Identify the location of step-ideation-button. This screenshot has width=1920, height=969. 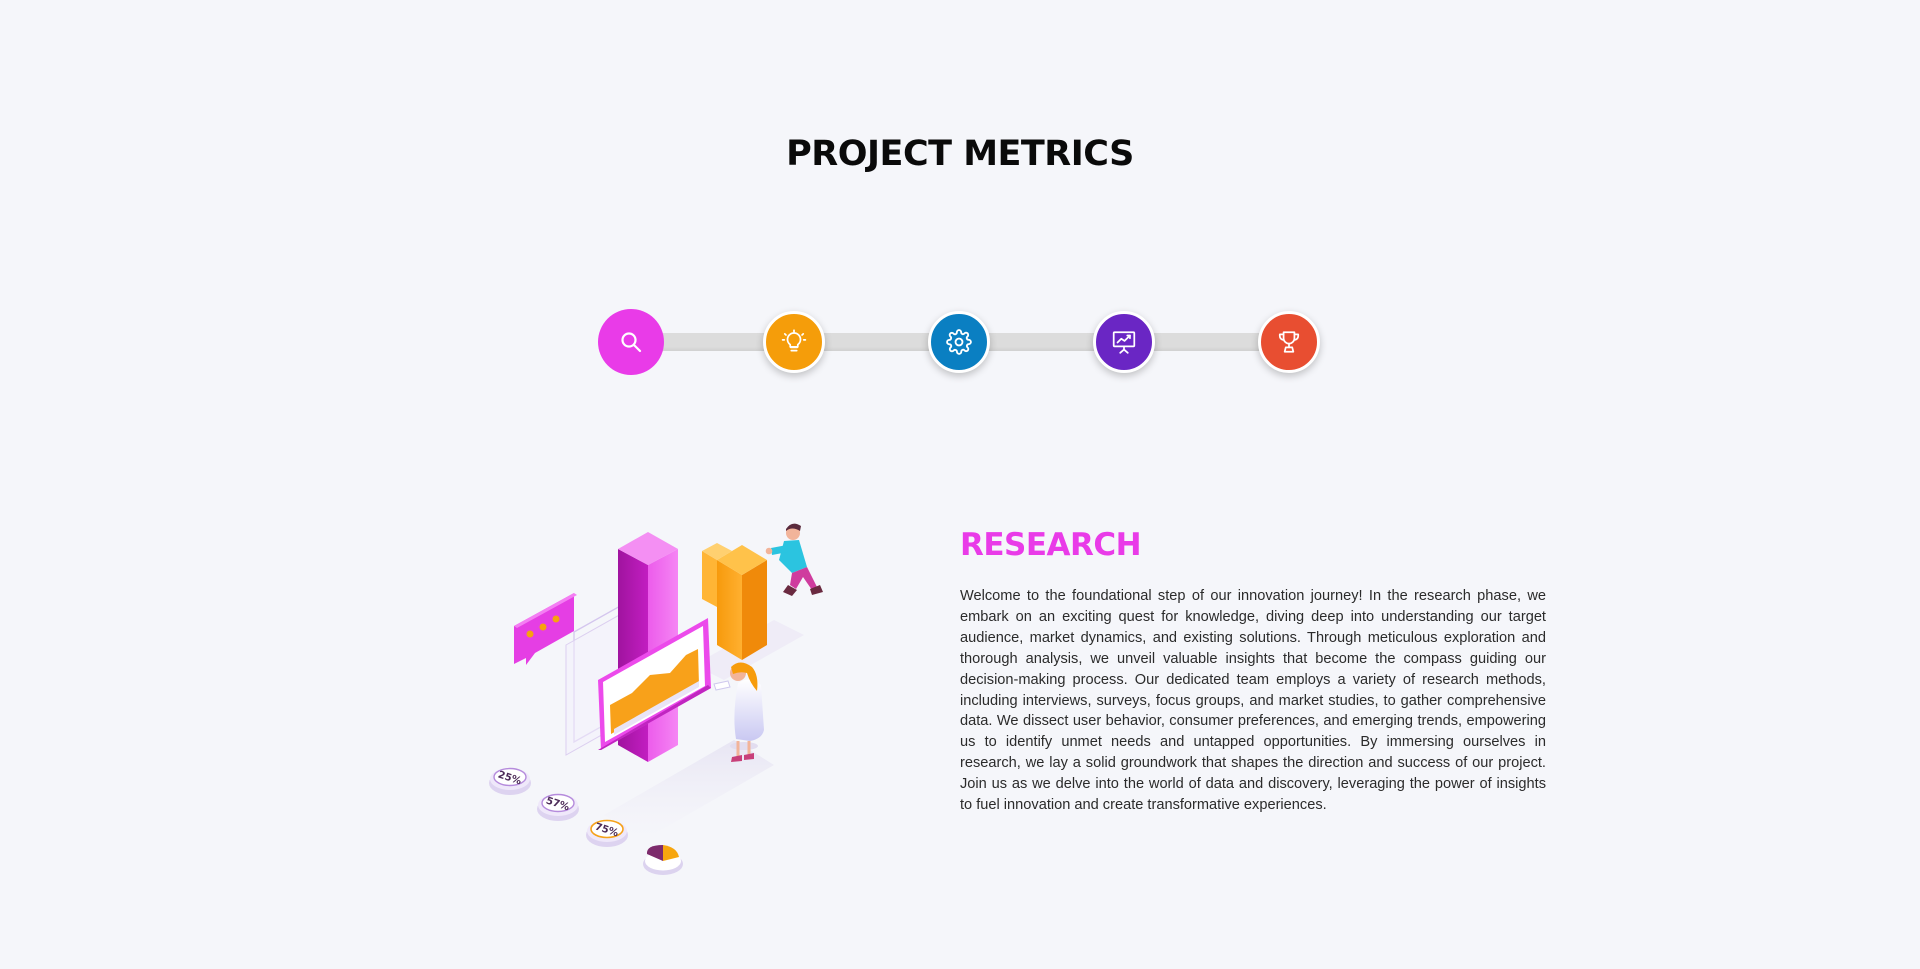
(794, 342).